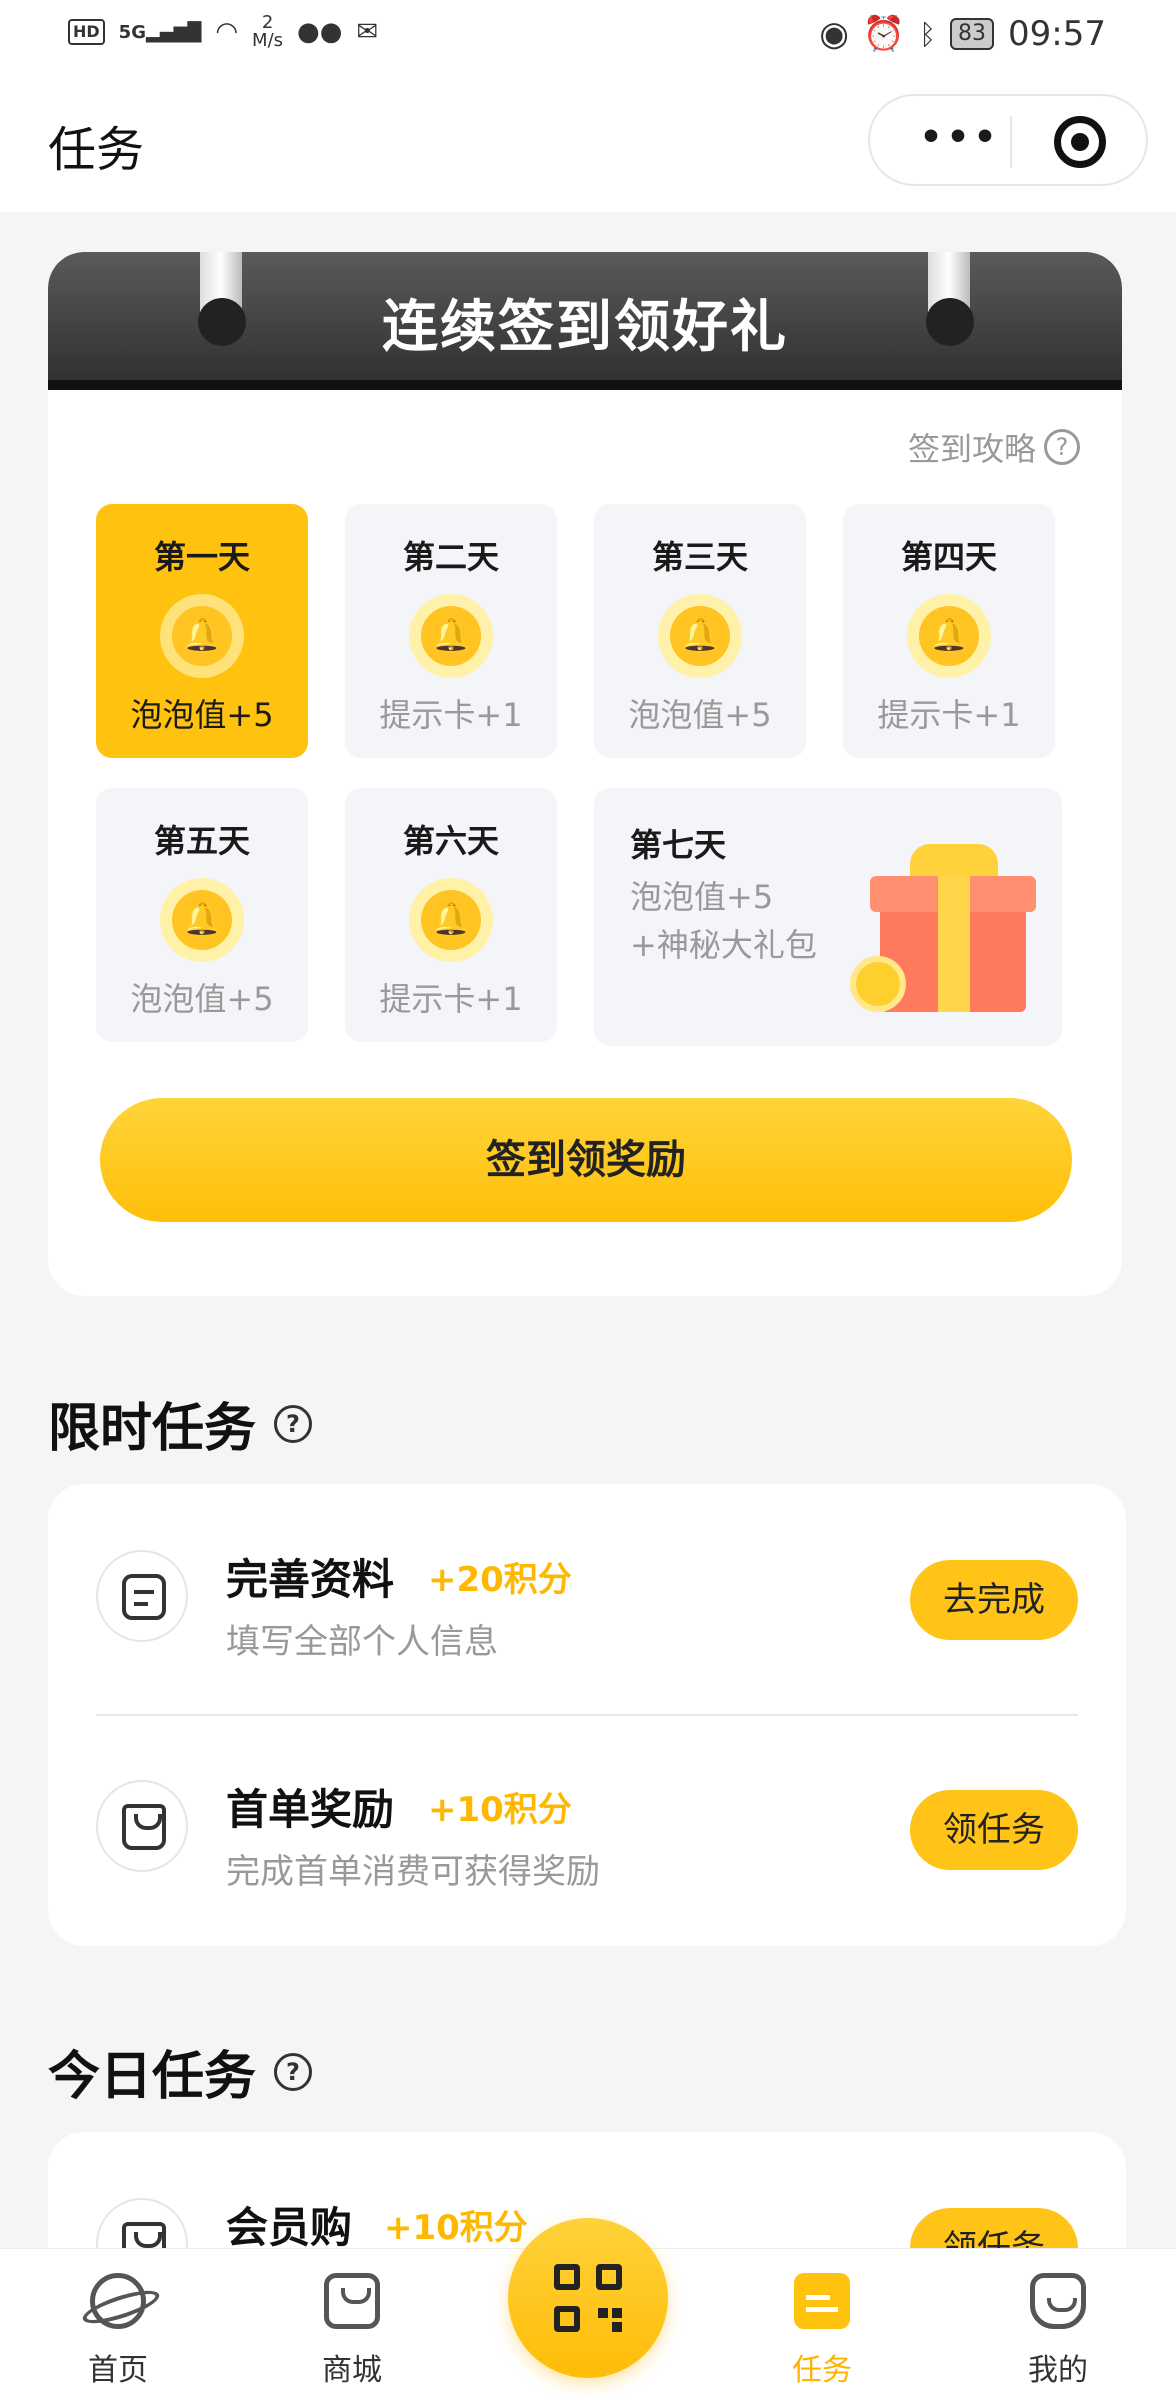 The height and width of the screenshot is (2400, 1176). I want to click on signin-day-3: 第三天 🔔 泡泡值+5, so click(700, 631).